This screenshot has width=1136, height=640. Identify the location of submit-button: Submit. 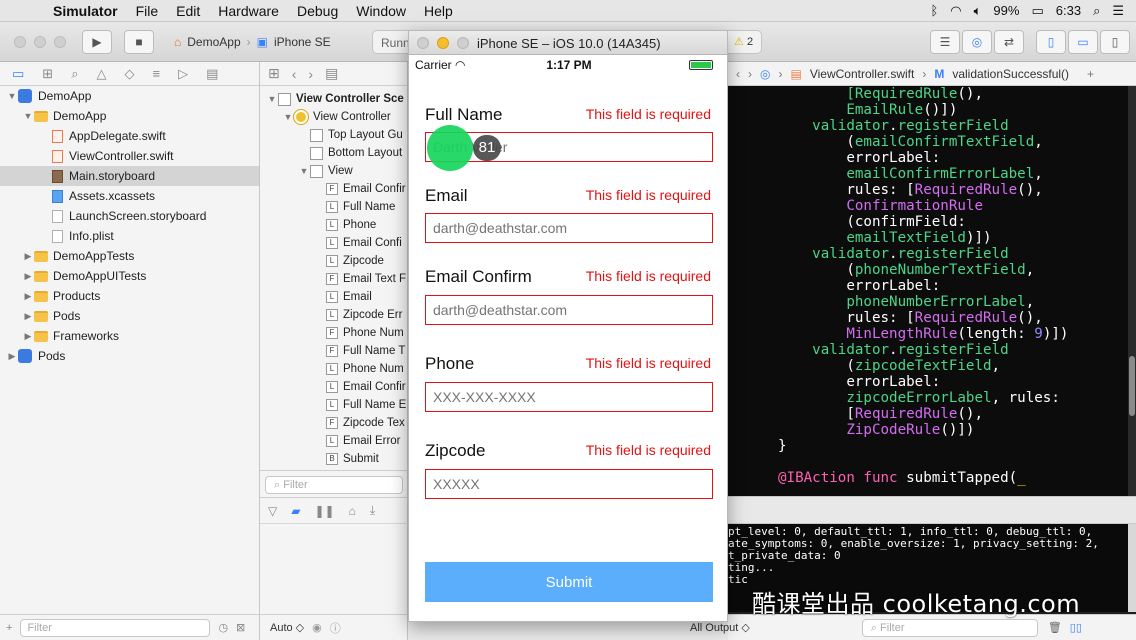
(569, 582).